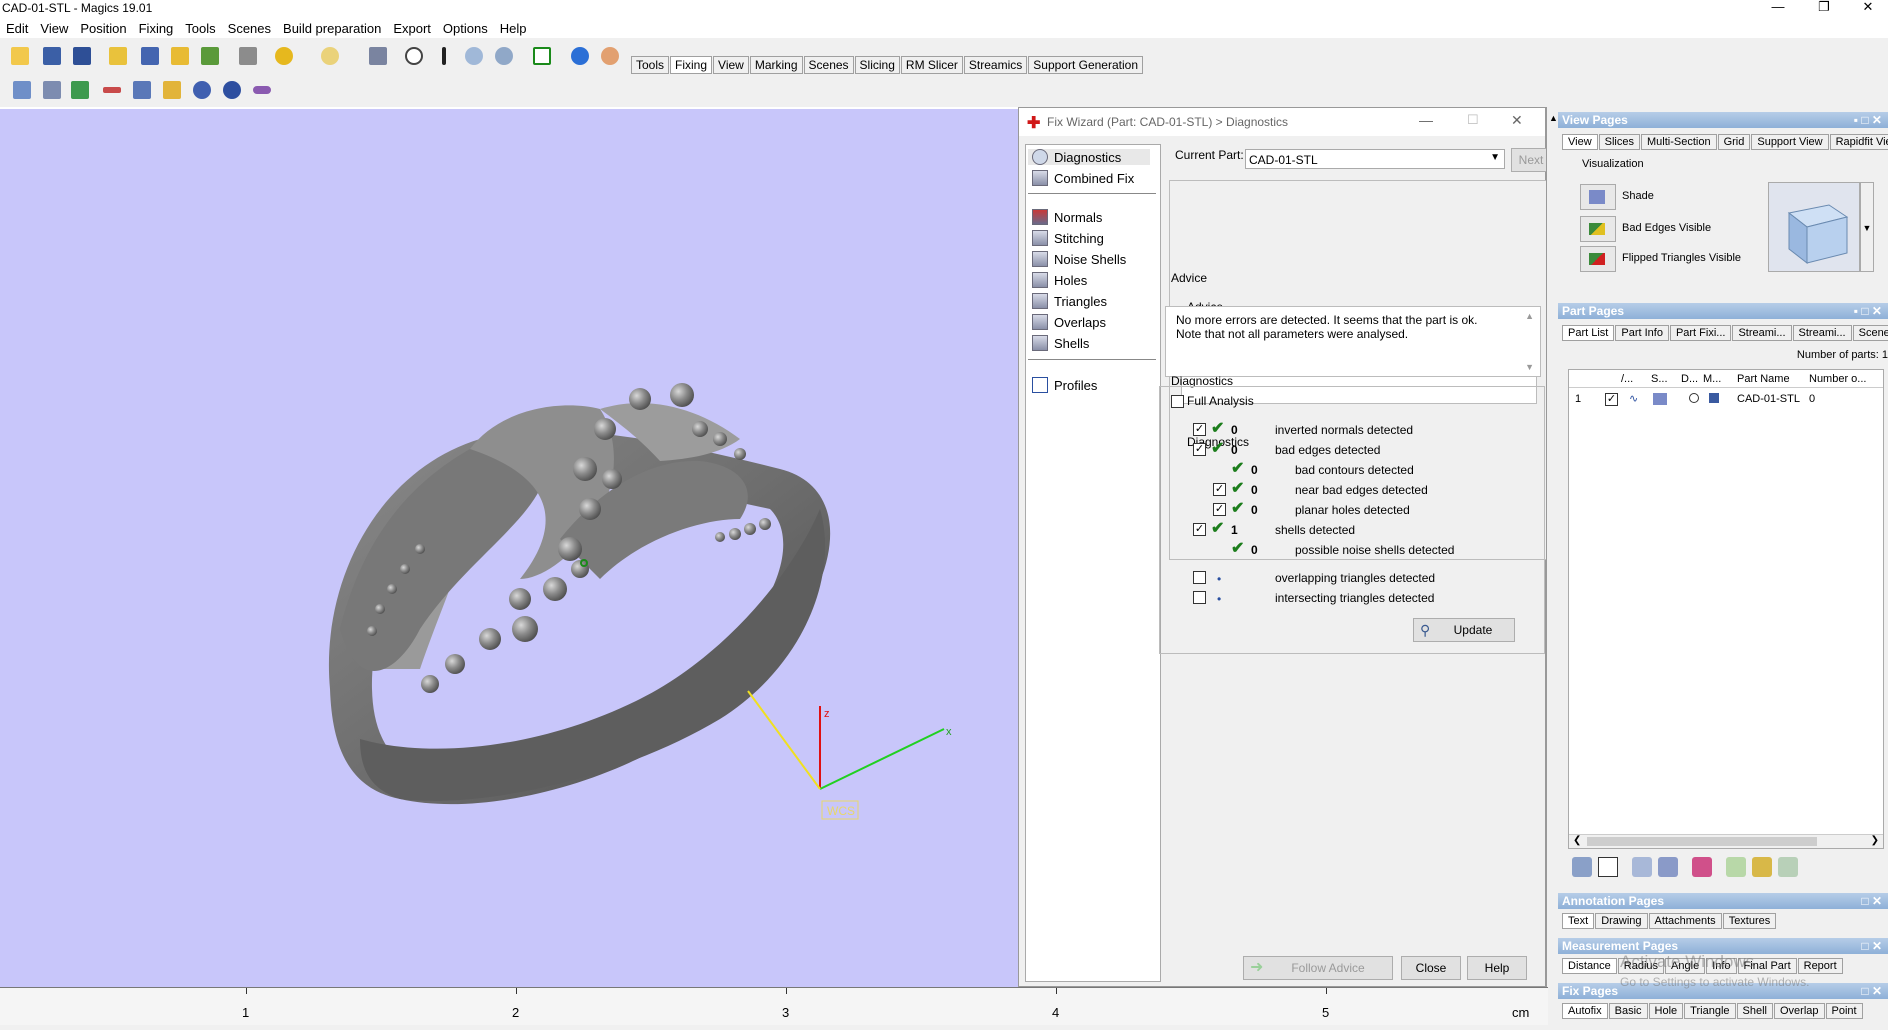  What do you see at coordinates (210, 56) in the screenshot?
I see `unload-part-icon` at bounding box center [210, 56].